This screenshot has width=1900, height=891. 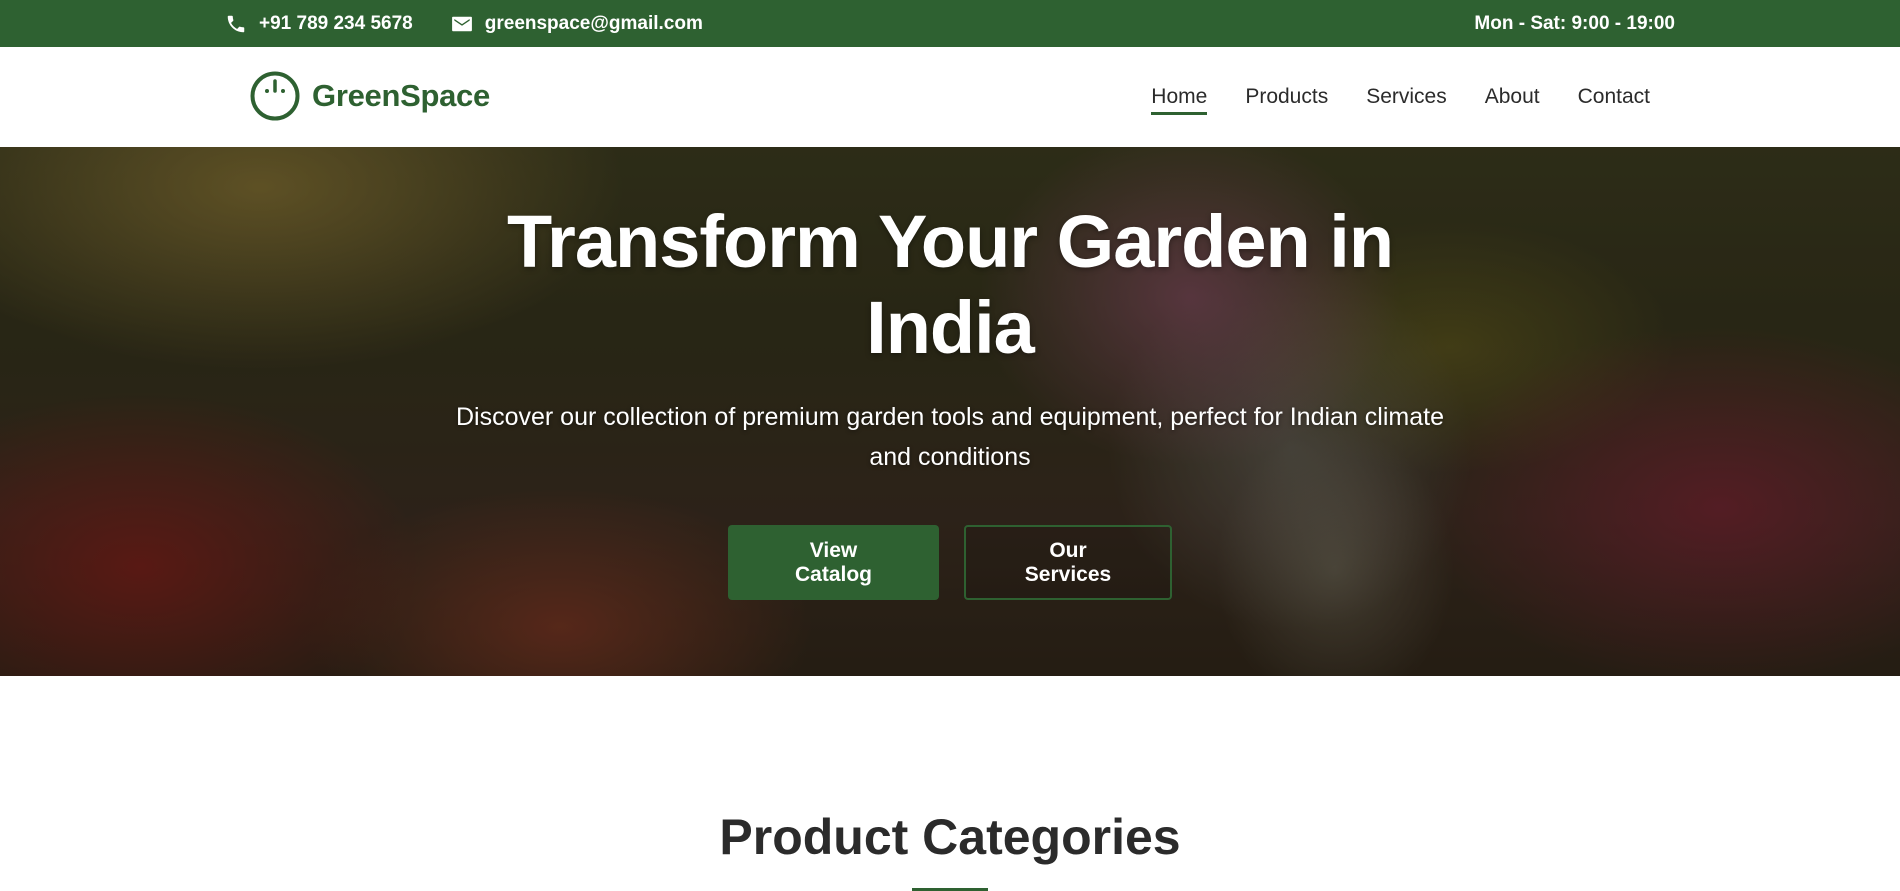 I want to click on nav-contact: Contact, so click(x=1614, y=97).